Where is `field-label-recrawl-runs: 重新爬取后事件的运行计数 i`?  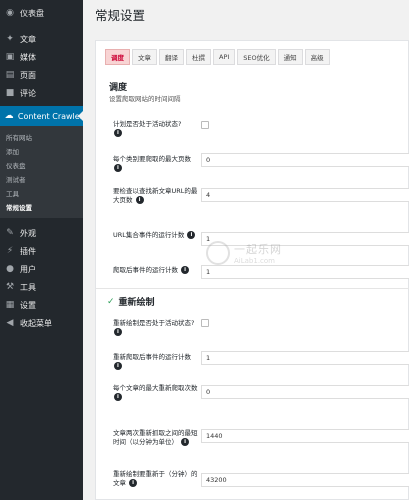 field-label-recrawl-runs: 重新爬取后事件的运行计数 i is located at coordinates (152, 361).